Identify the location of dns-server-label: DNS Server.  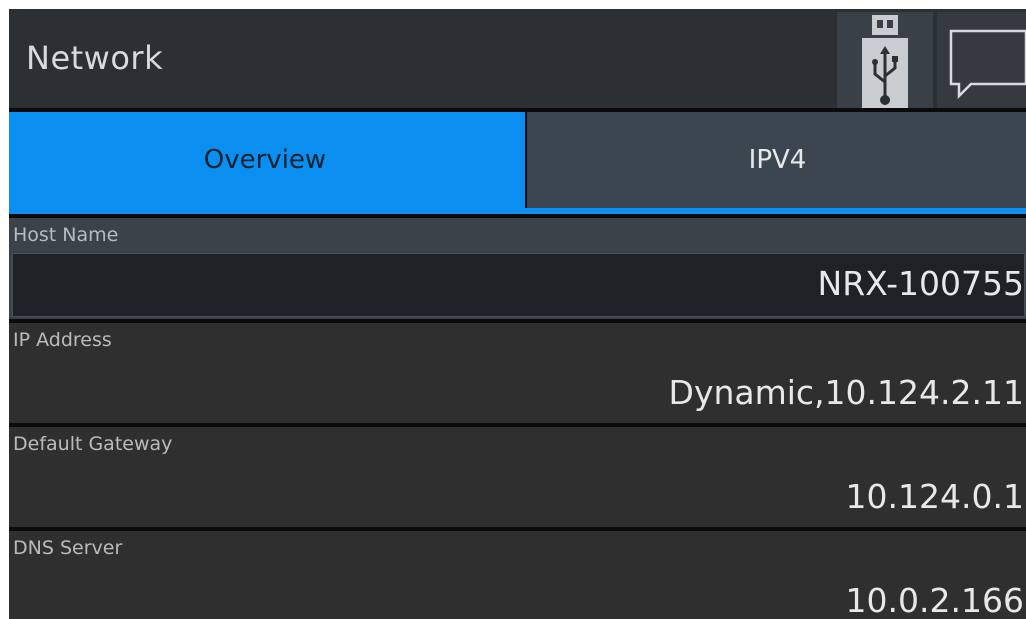
(68, 548).